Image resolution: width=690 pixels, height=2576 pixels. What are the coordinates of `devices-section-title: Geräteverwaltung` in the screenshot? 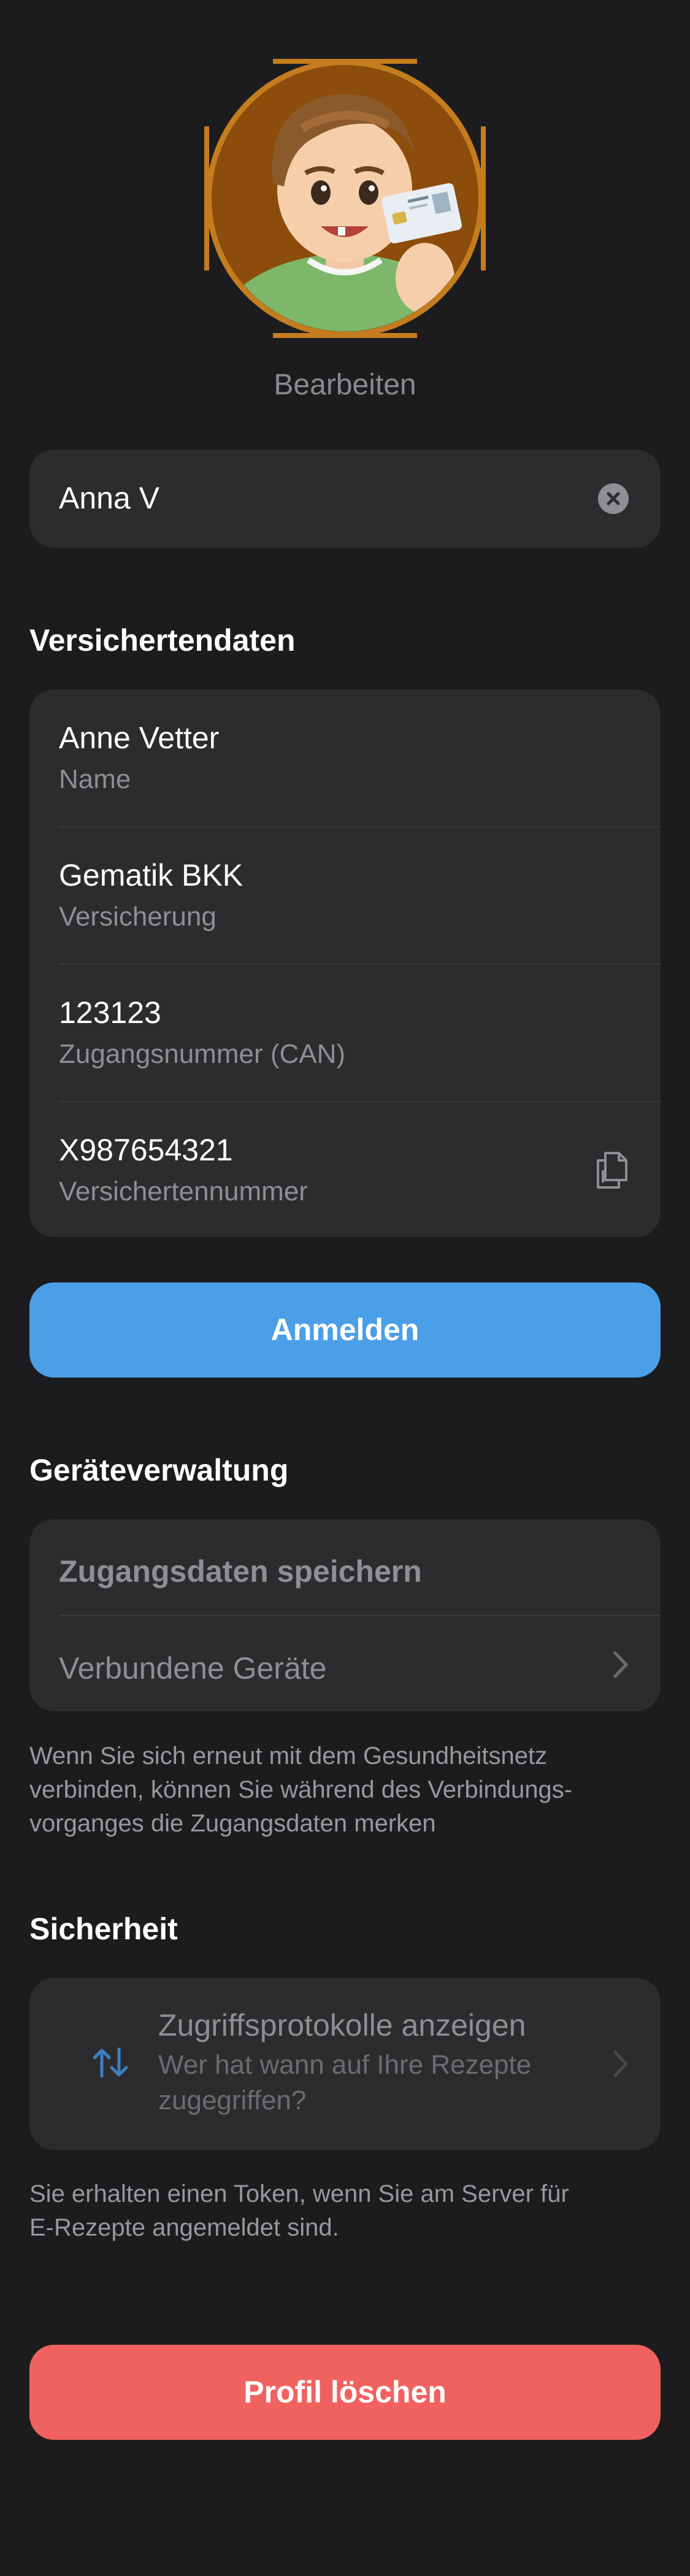 It's located at (159, 1470).